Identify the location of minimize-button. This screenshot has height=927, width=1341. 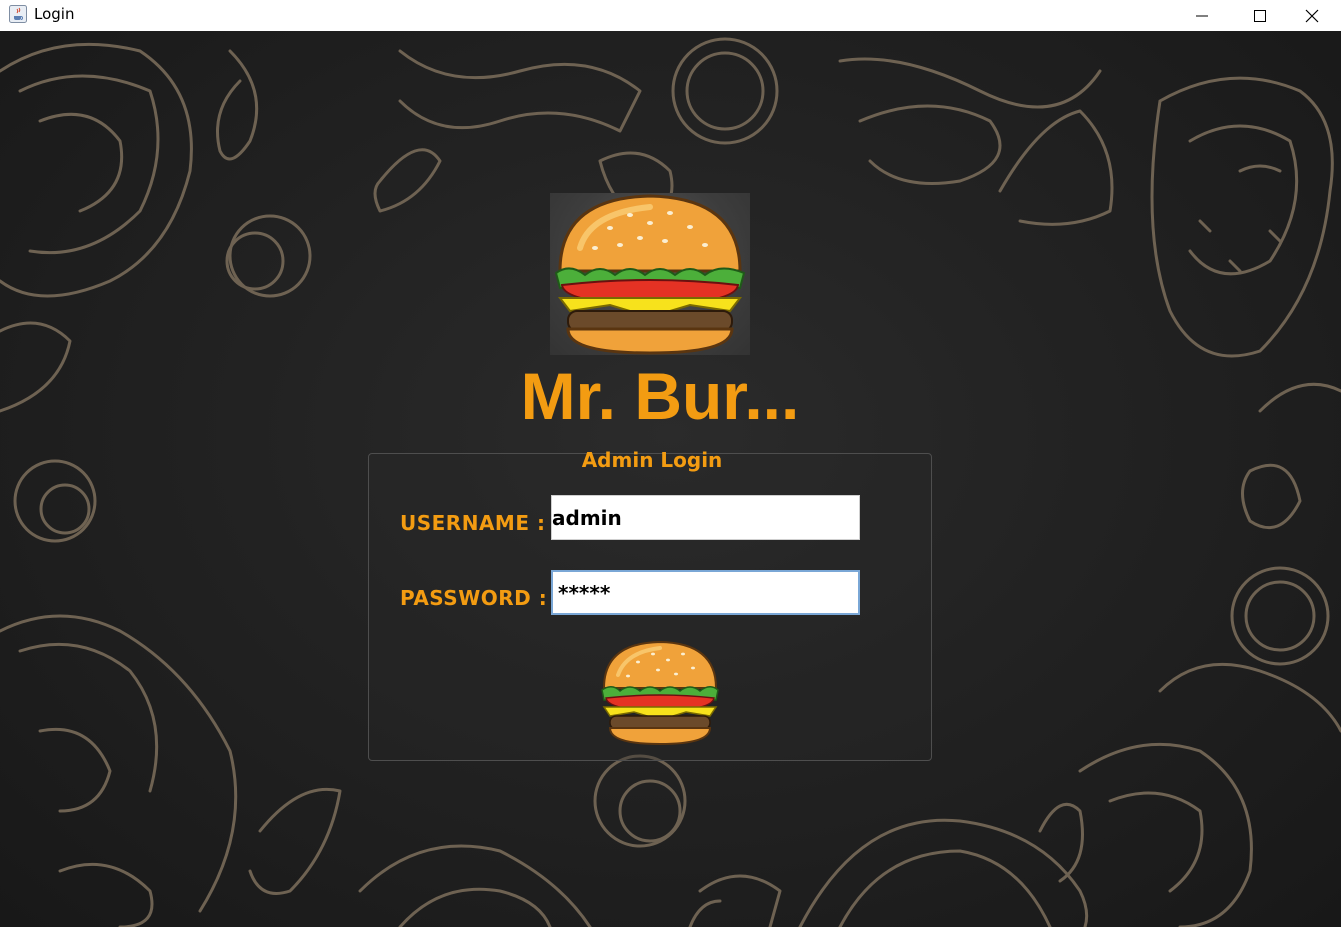
(1202, 15).